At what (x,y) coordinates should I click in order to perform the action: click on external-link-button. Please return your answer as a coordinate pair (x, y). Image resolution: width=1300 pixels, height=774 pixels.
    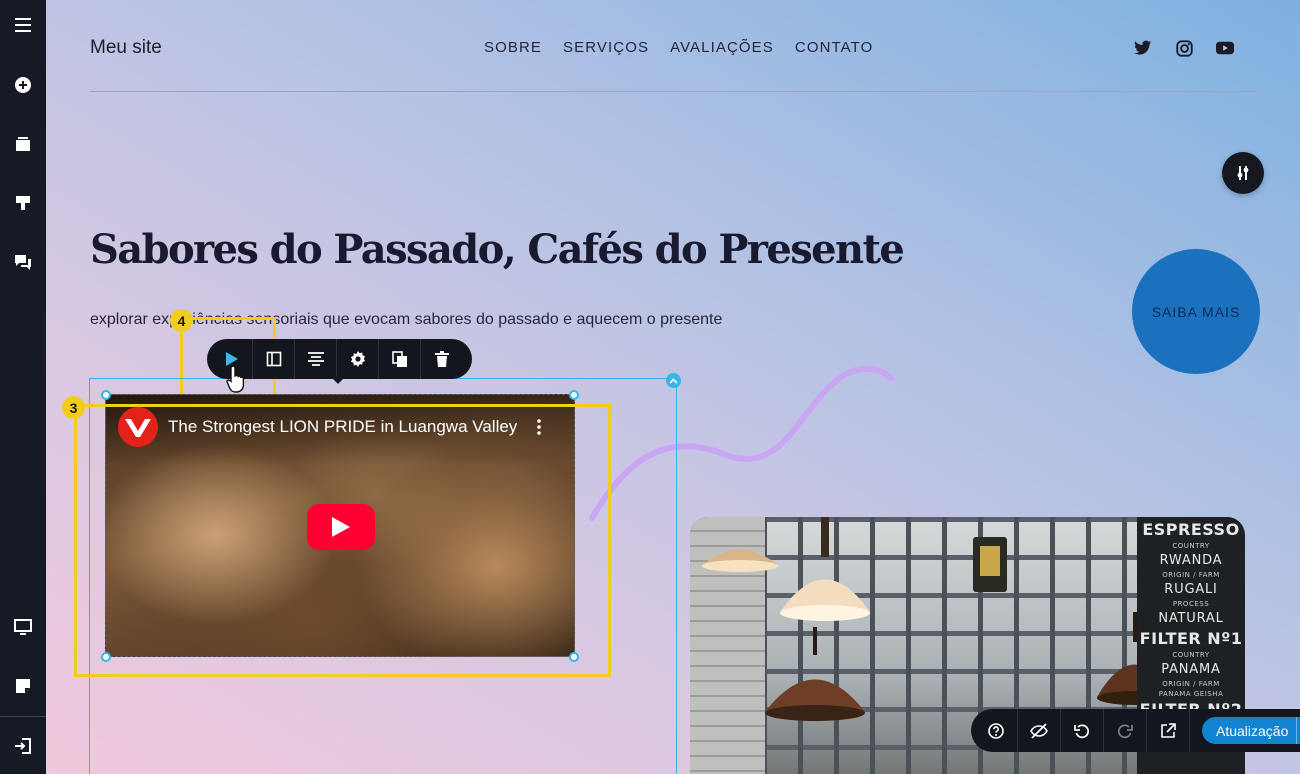
    Looking at the image, I should click on (1168, 730).